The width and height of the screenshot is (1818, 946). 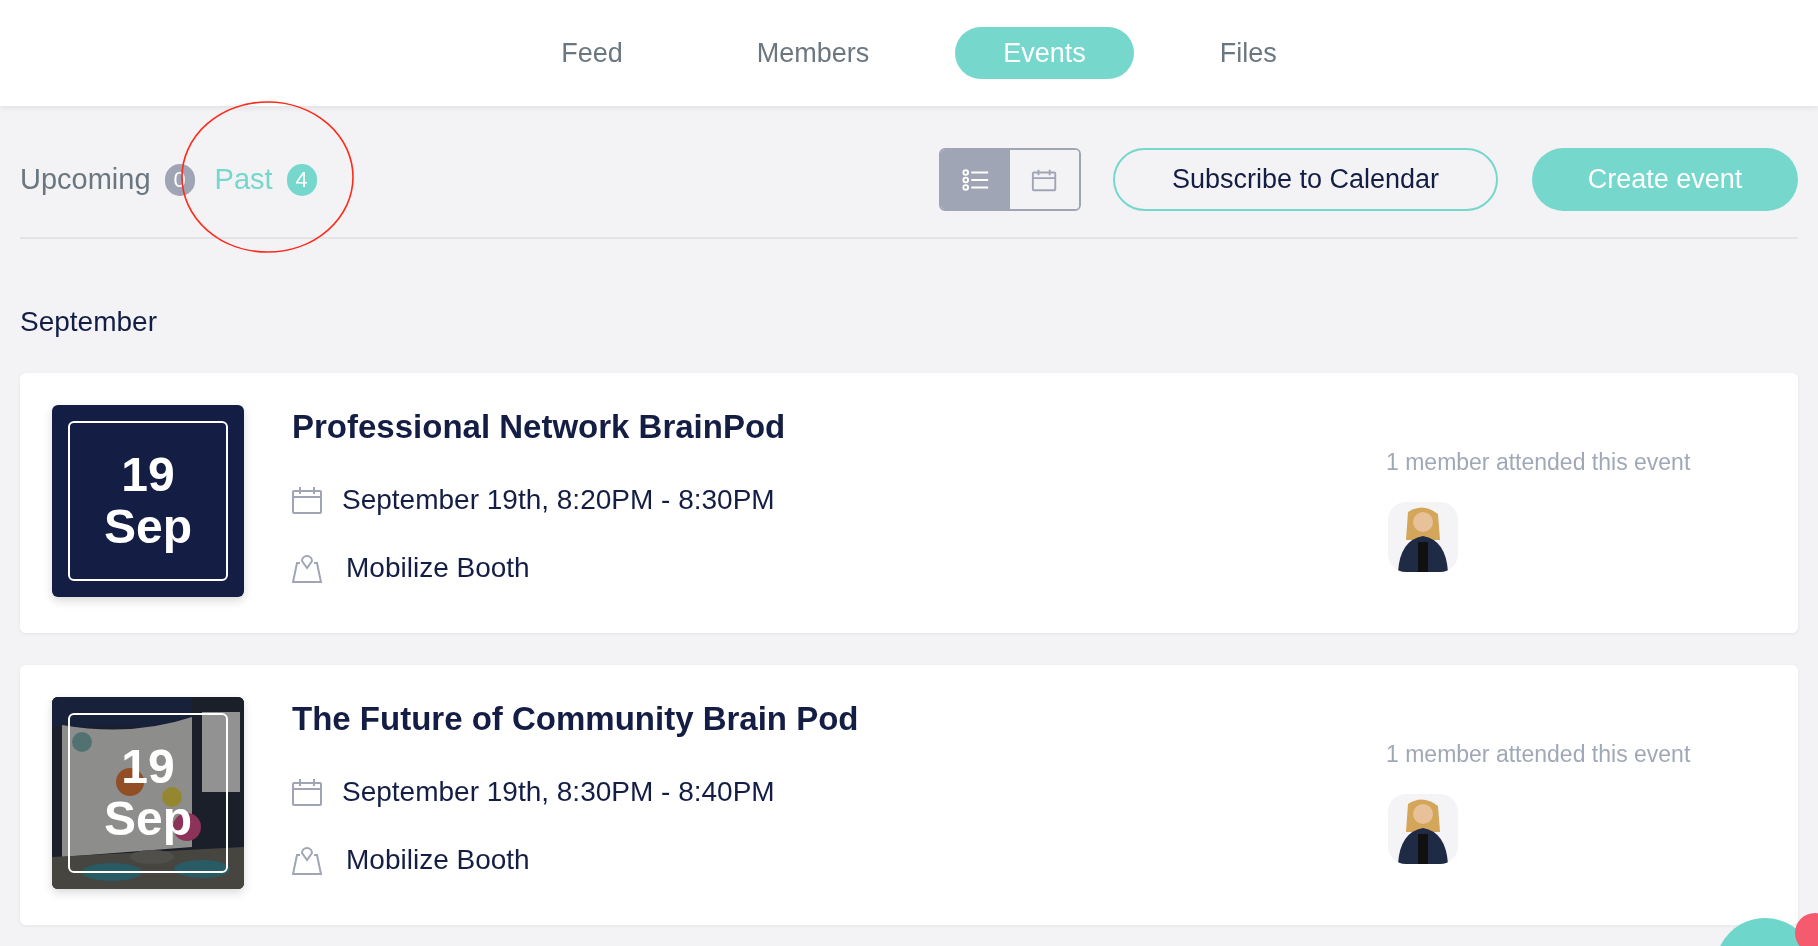 I want to click on event-time: September 19th, 8:30PM - 8:40PM, so click(x=558, y=792).